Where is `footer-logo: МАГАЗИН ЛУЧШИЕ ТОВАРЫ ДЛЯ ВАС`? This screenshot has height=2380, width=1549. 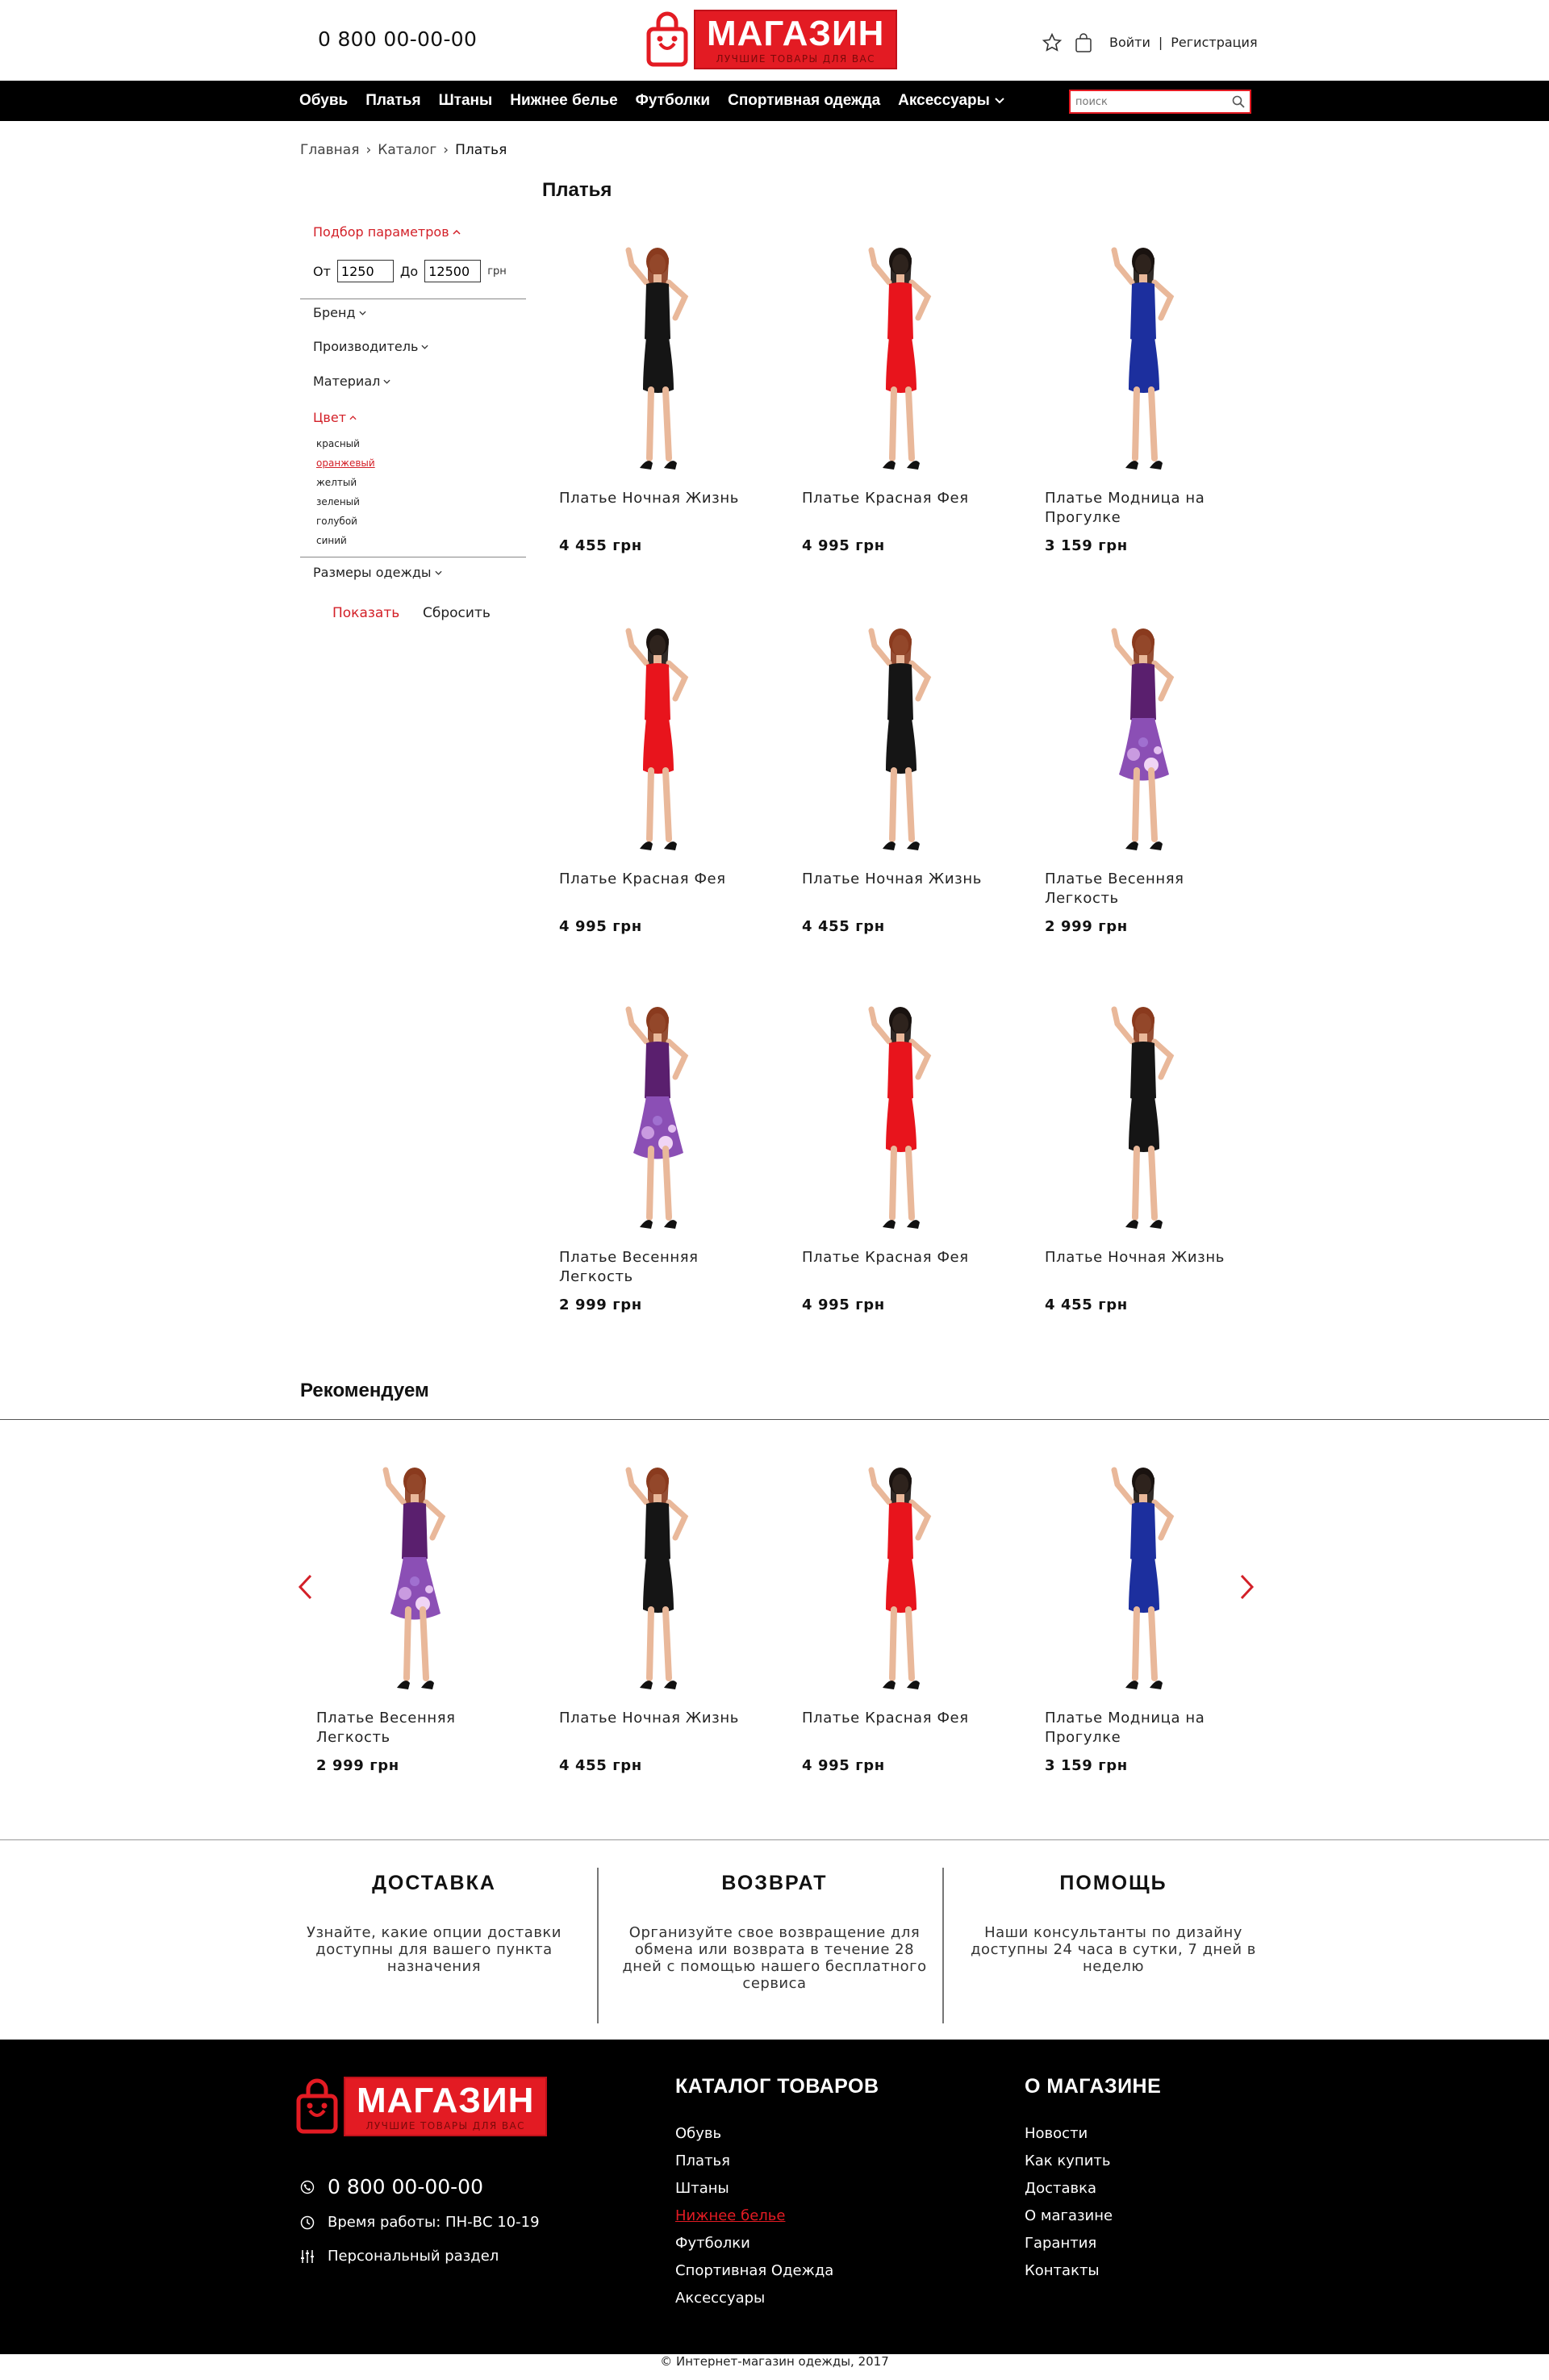 footer-logo: МАГАЗИН ЛУЧШИЕ ТОВАРЫ ДЛЯ ВАС is located at coordinates (421, 2107).